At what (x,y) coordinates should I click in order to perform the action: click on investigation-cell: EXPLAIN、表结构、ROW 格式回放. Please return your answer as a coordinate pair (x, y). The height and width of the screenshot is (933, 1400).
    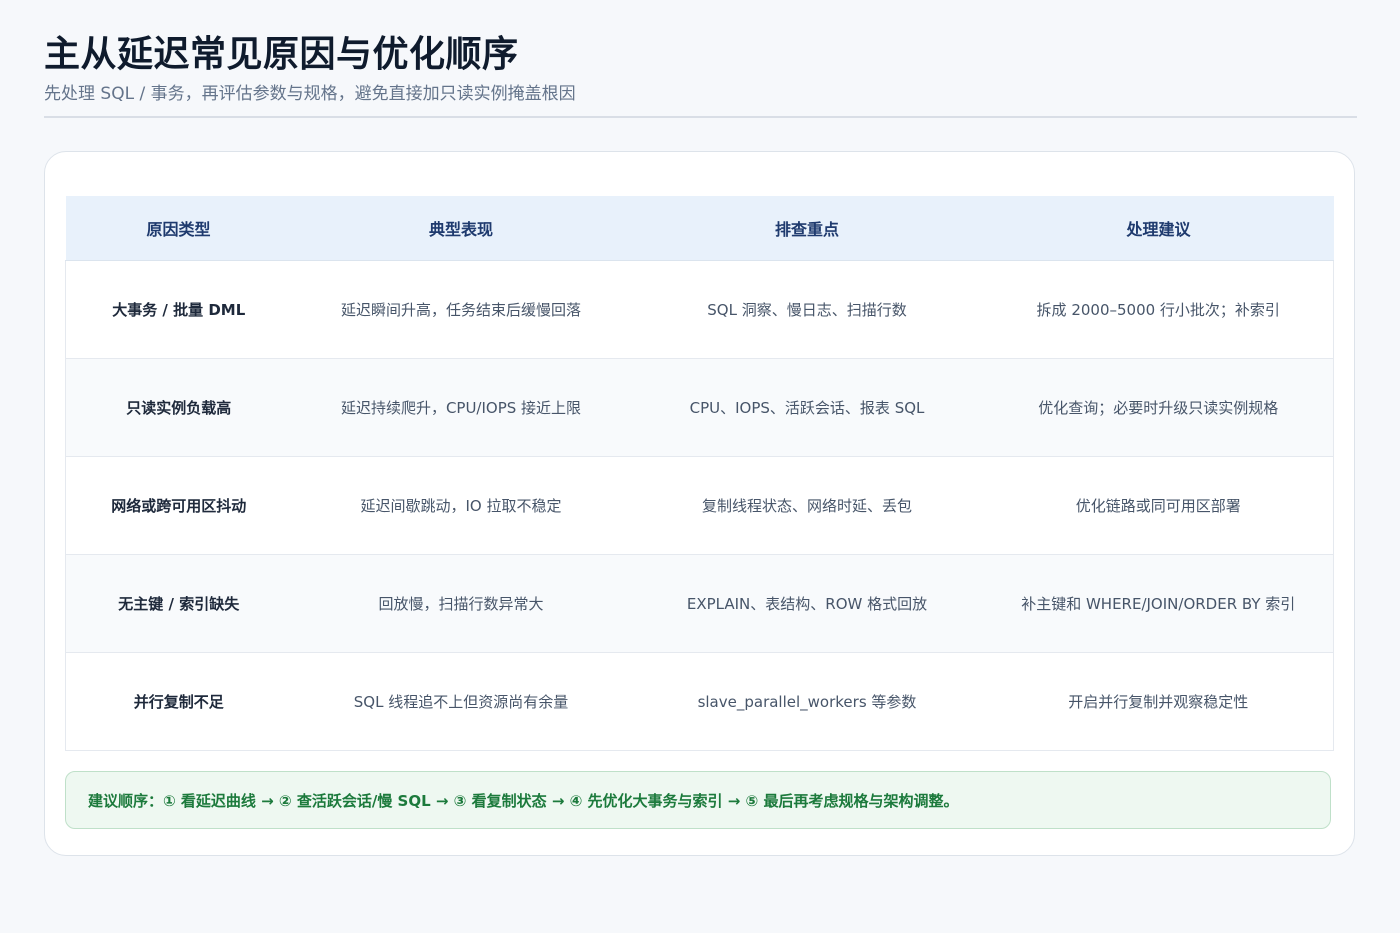
    Looking at the image, I should click on (807, 603).